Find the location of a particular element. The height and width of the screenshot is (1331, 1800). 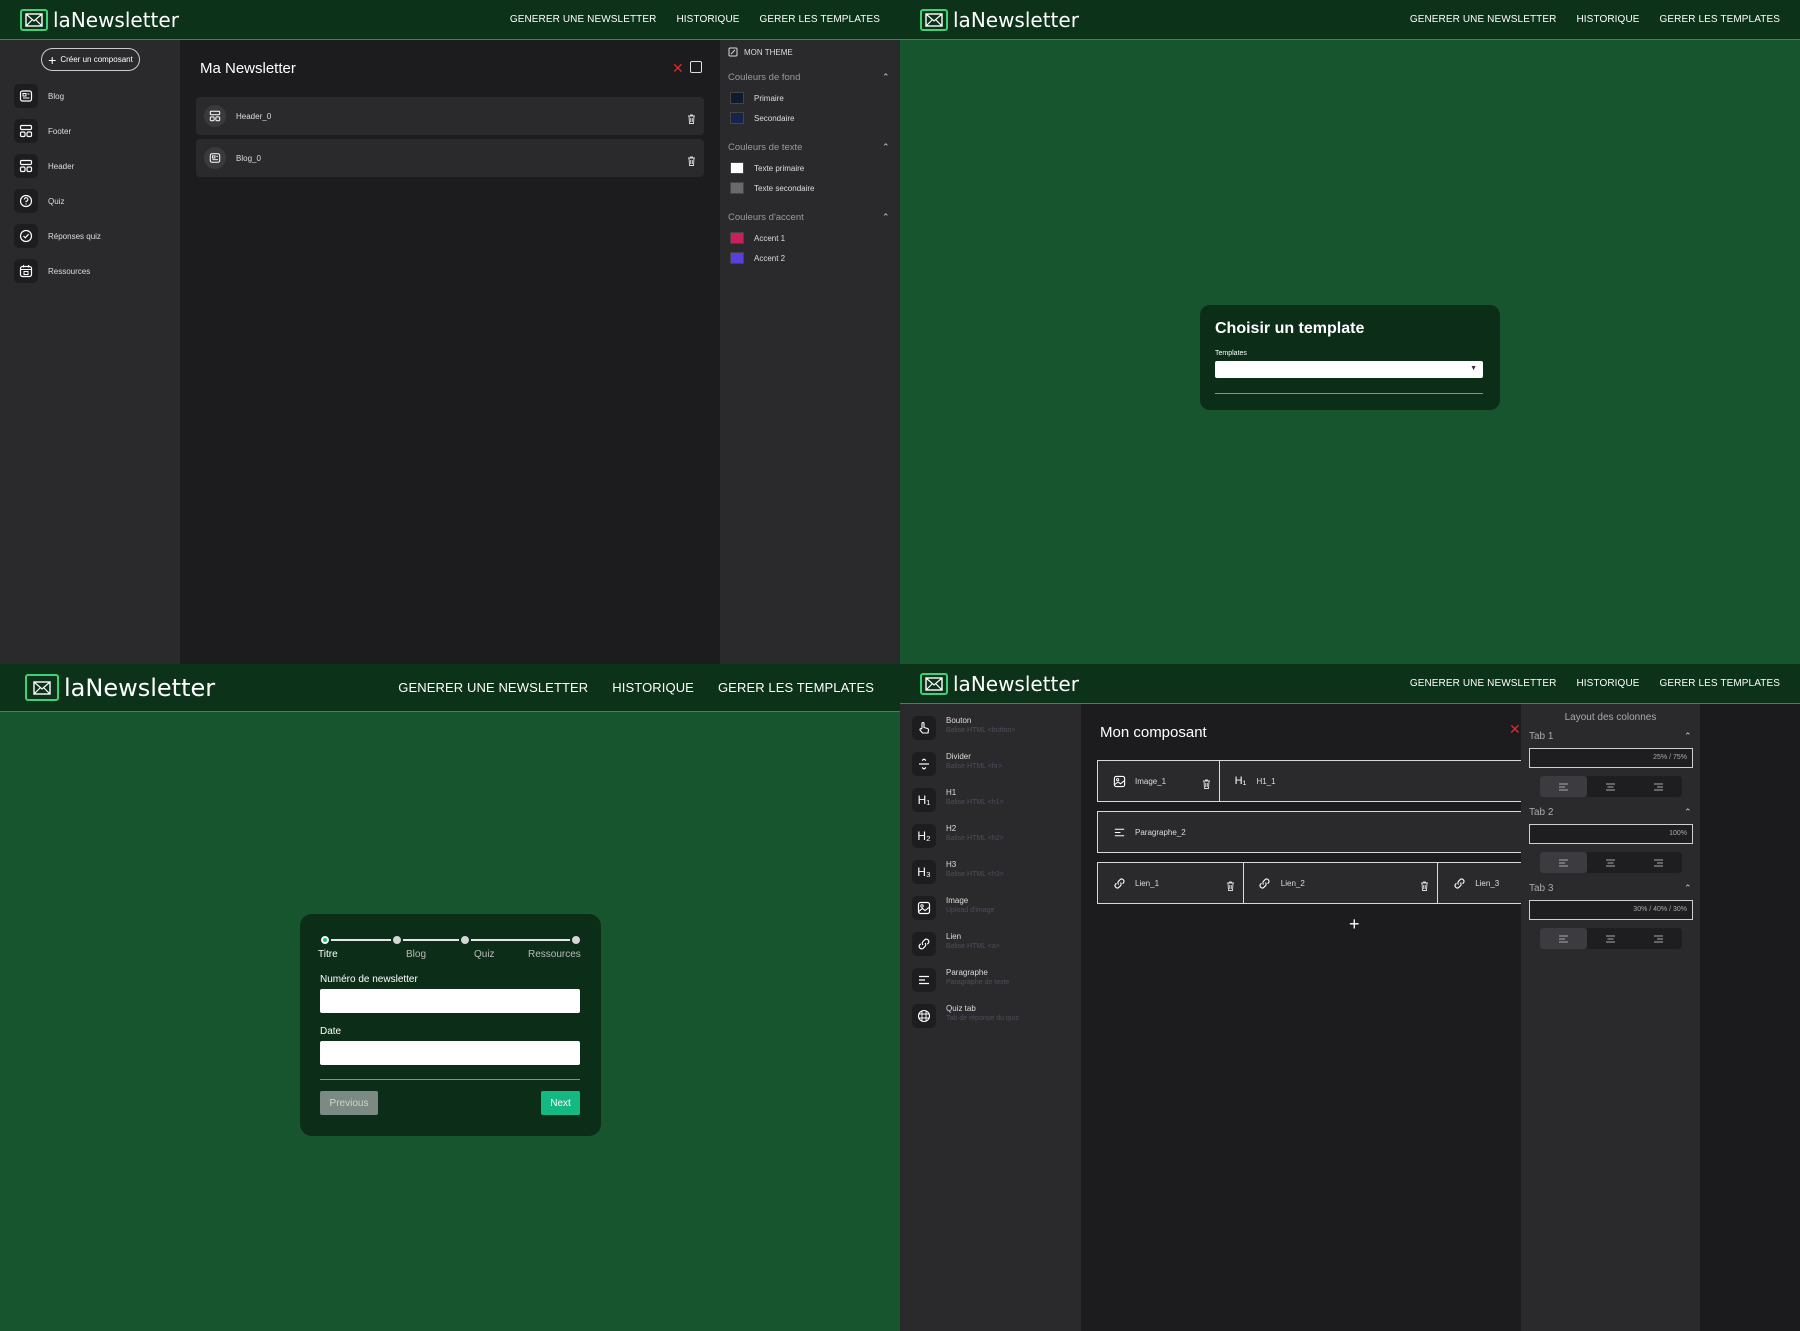

component-row: Header_0 is located at coordinates (450, 116).